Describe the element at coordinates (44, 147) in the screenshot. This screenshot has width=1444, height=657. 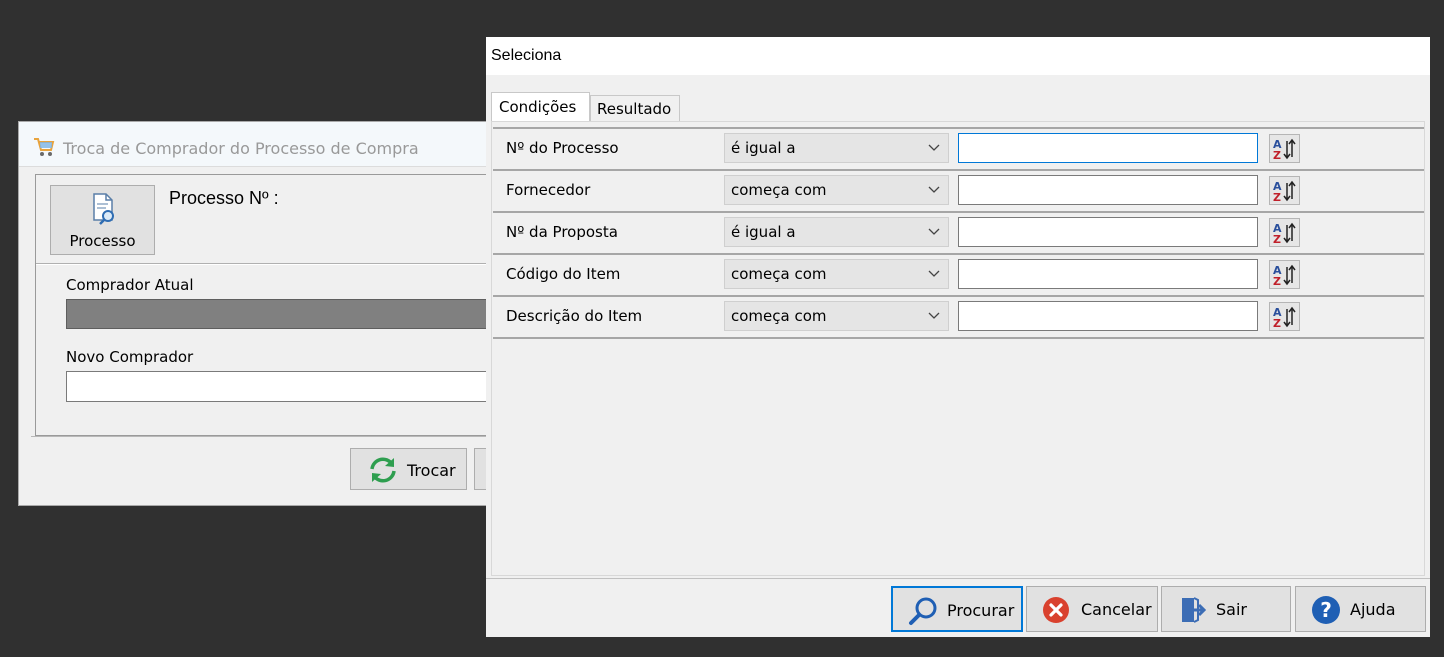
I see `shopping-cart-icon` at that location.